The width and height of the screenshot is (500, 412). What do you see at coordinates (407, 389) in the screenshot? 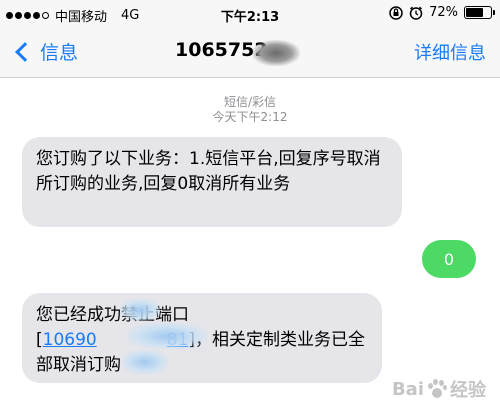
I see `watermark-text: Bai` at bounding box center [407, 389].